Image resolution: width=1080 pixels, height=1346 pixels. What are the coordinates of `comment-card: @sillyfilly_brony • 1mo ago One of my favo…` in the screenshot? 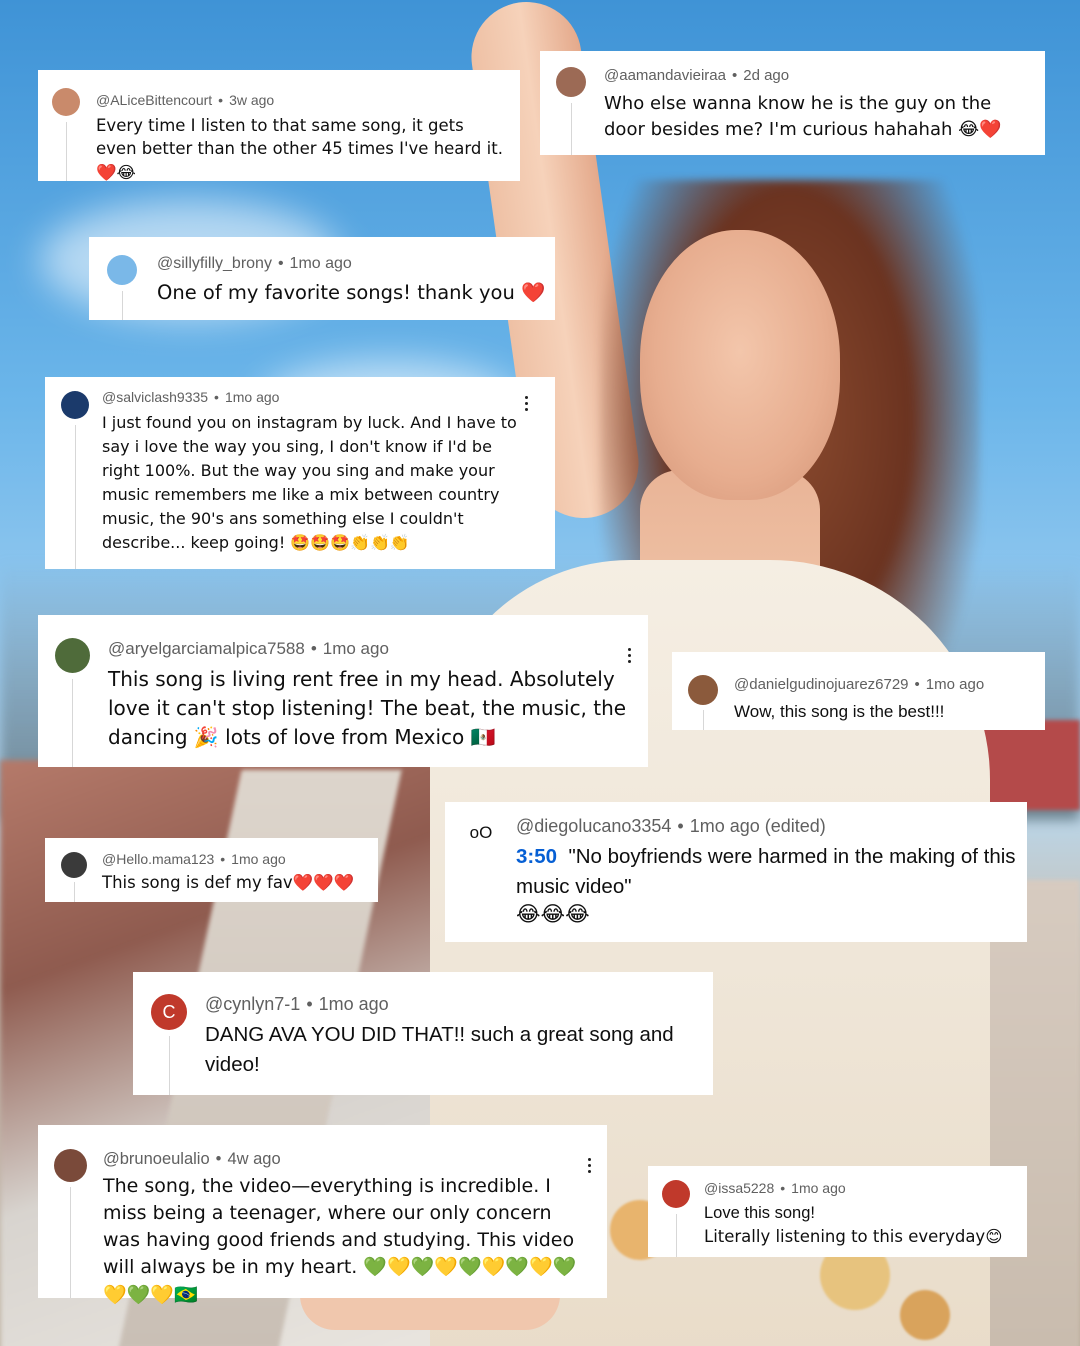 It's located at (322, 278).